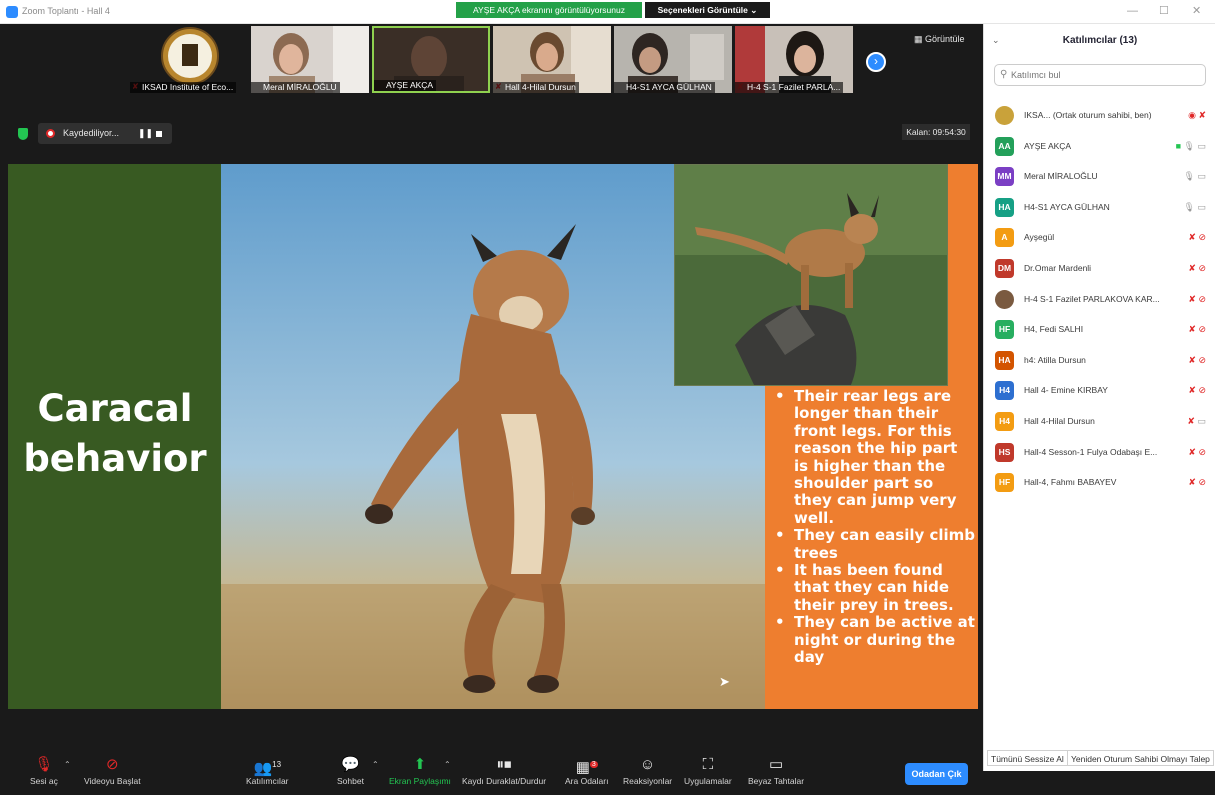  Describe the element at coordinates (1195, 176) in the screenshot. I see `participant-status-icons: 🎙 ▭` at that location.